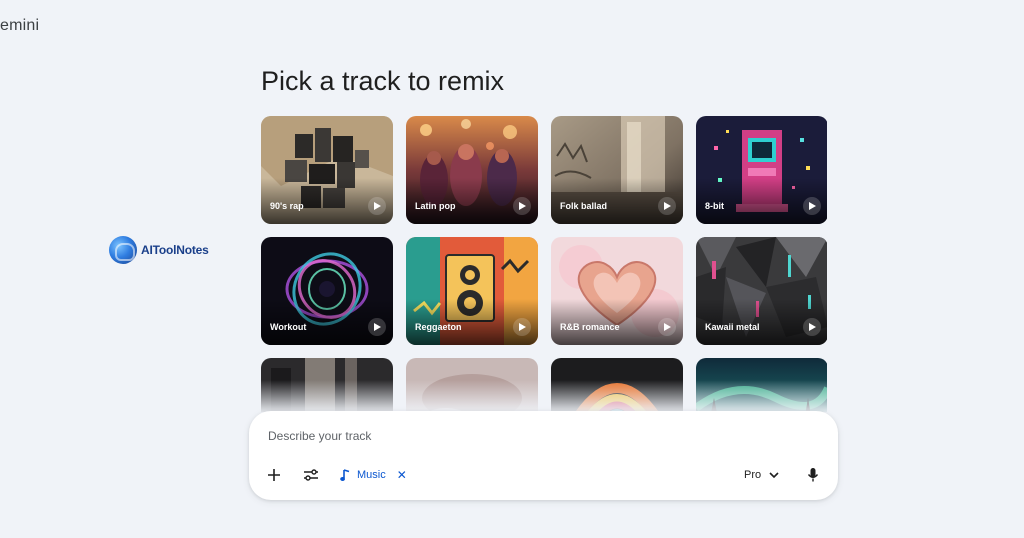 Image resolution: width=1024 pixels, height=538 pixels. What do you see at coordinates (402, 475) in the screenshot?
I see `close-icon: ✕` at bounding box center [402, 475].